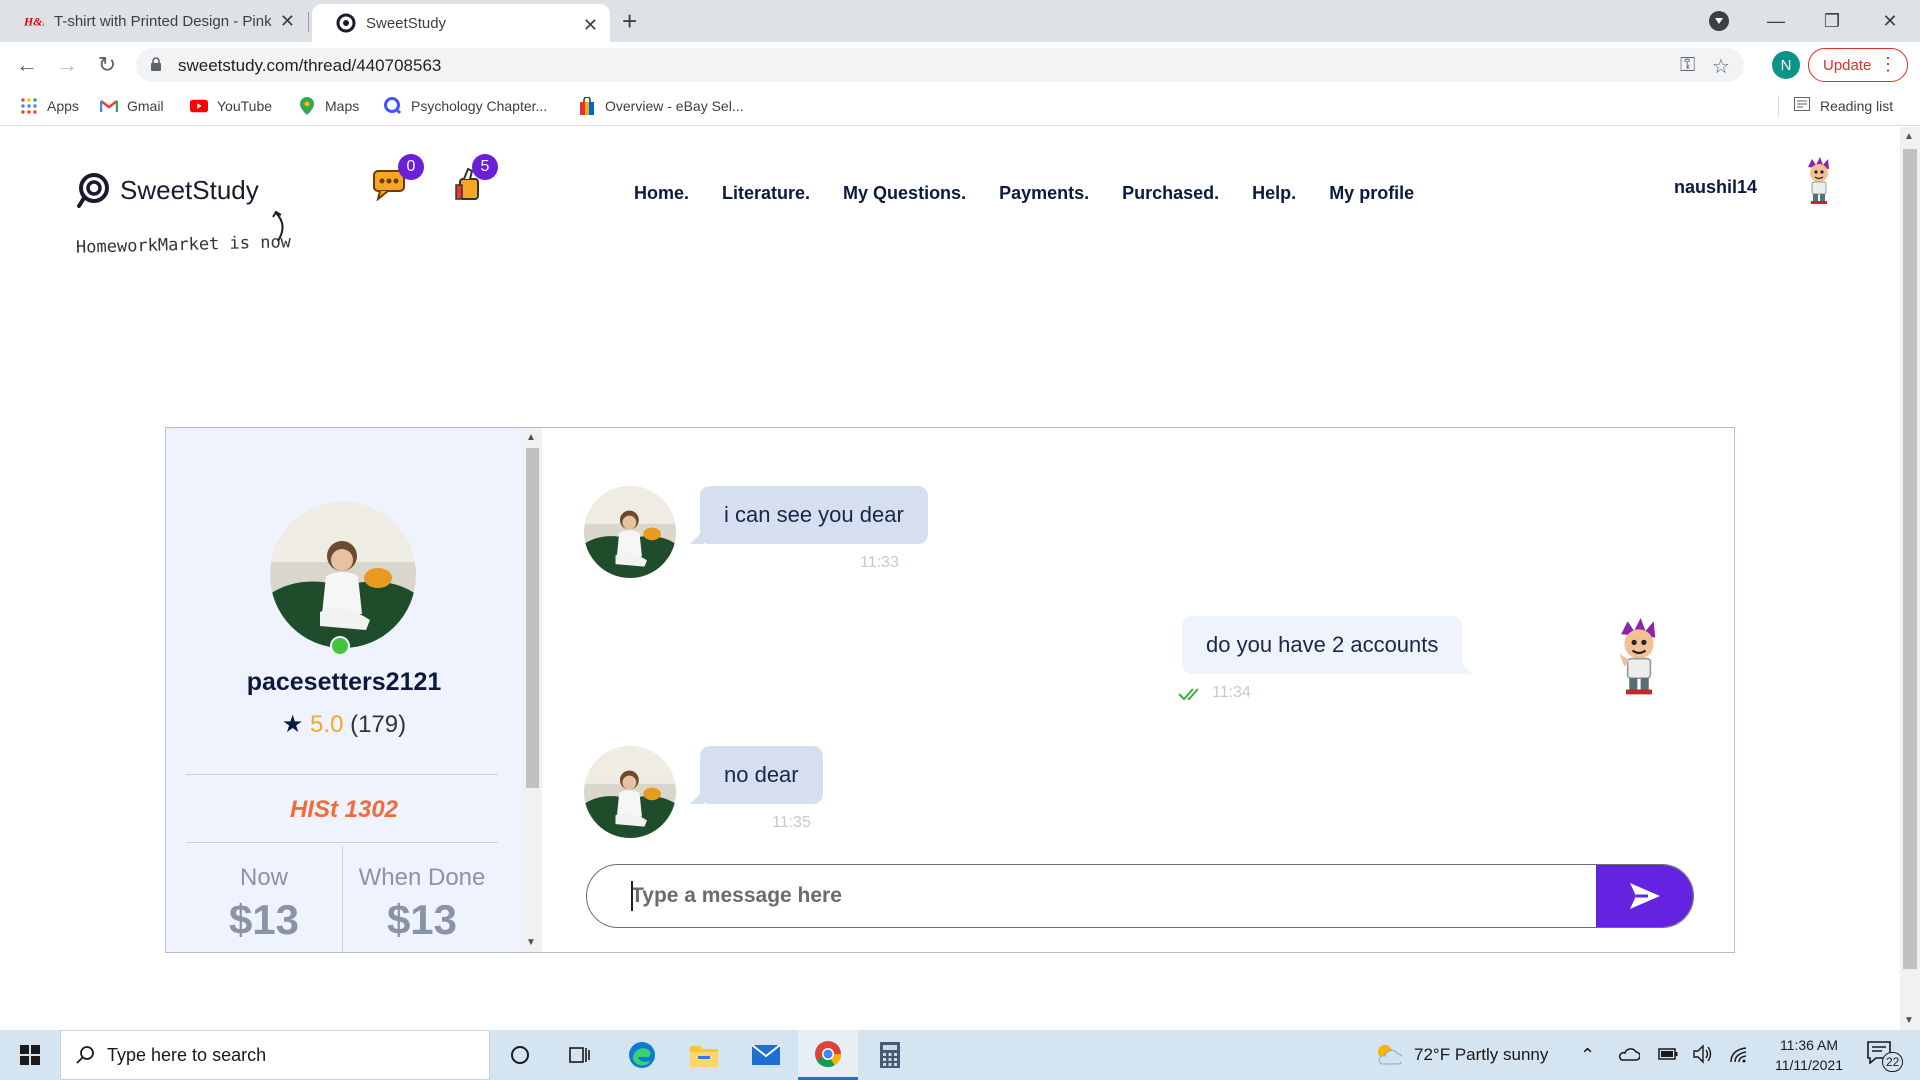 The width and height of the screenshot is (1920, 1080). I want to click on message-composer, so click(1140, 896).